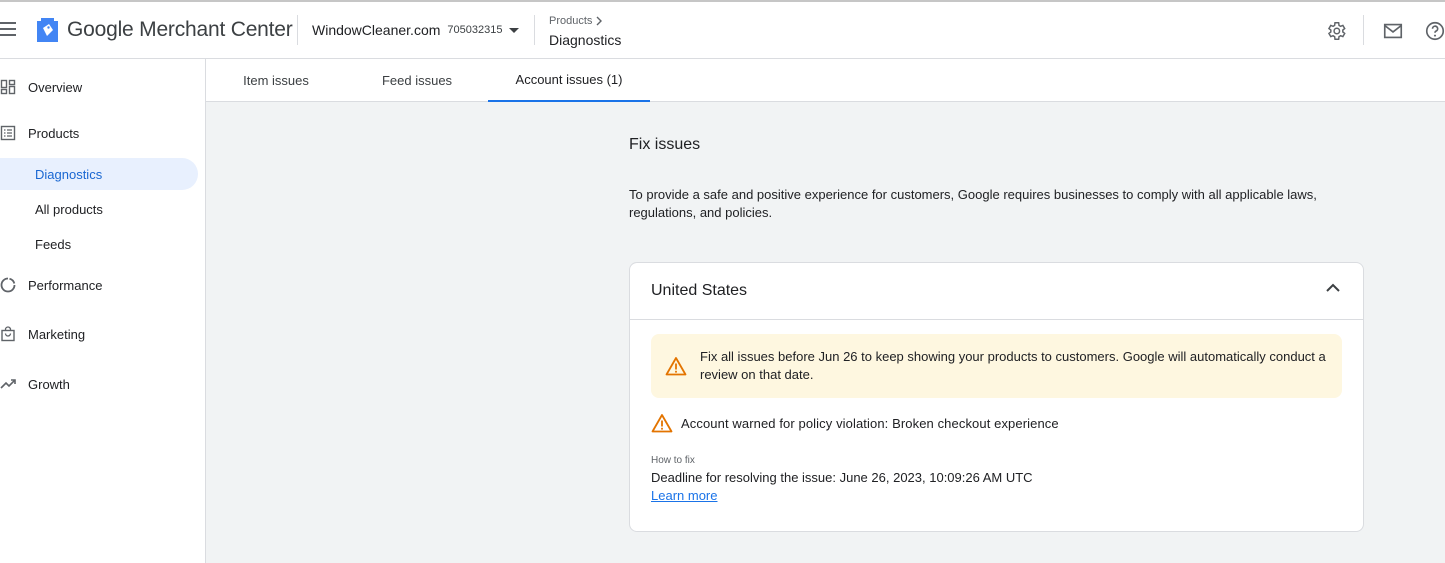 The width and height of the screenshot is (1445, 563). I want to click on account-selector: WindowCleaner.com 705032315, so click(416, 30).